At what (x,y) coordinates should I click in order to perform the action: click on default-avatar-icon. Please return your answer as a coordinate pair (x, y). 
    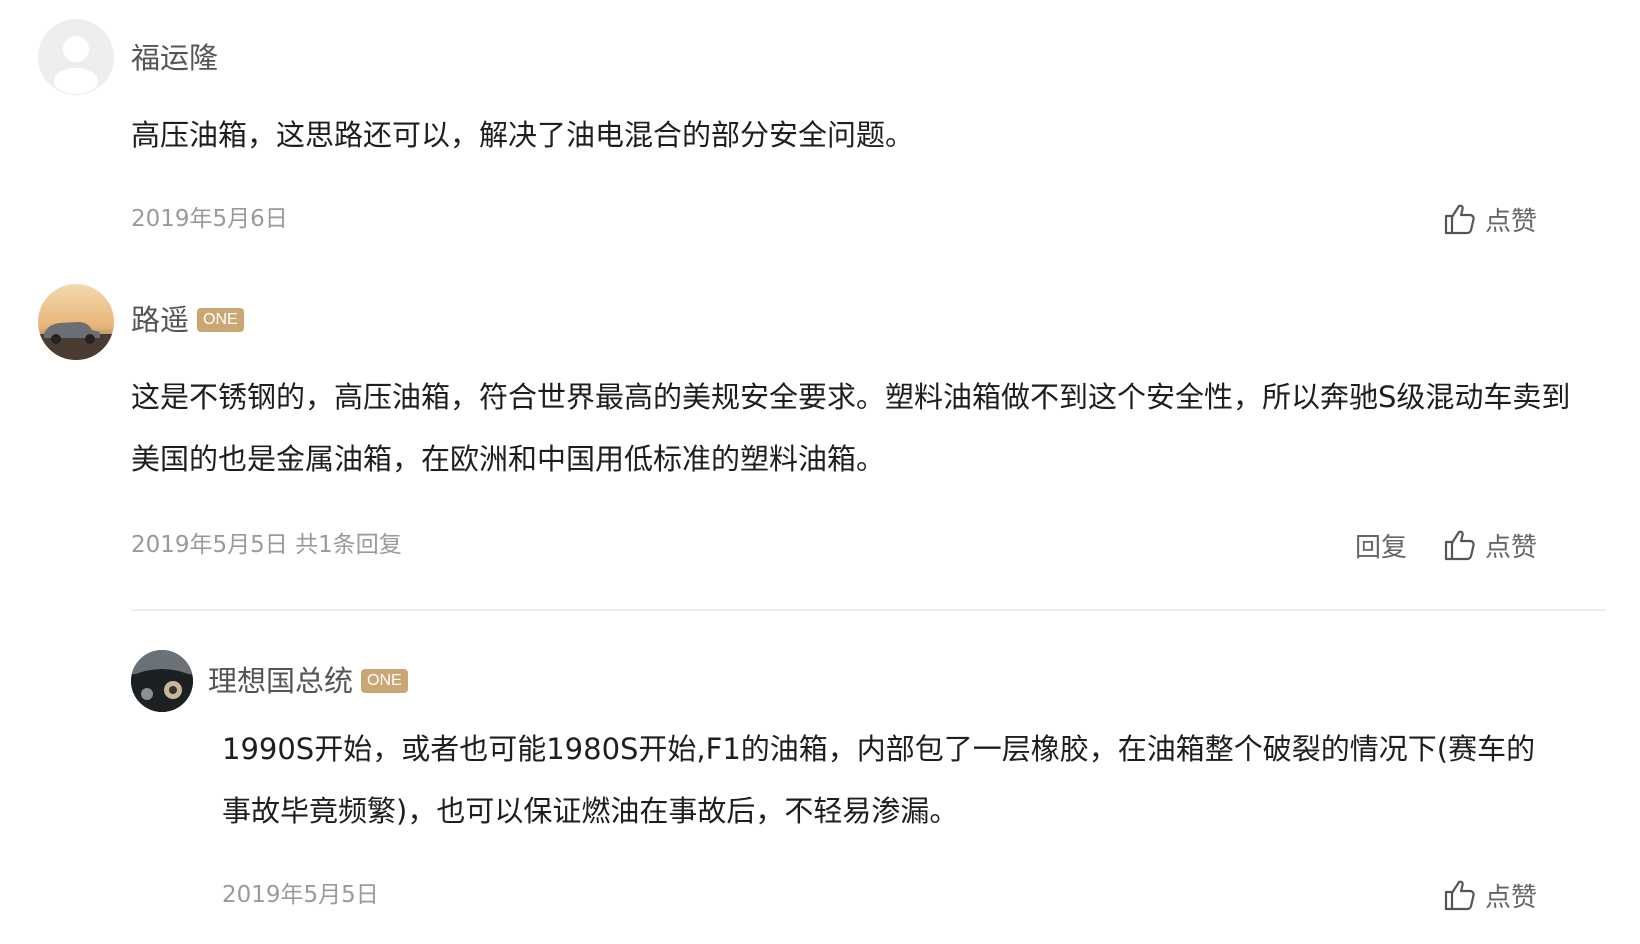
    Looking at the image, I should click on (76, 57).